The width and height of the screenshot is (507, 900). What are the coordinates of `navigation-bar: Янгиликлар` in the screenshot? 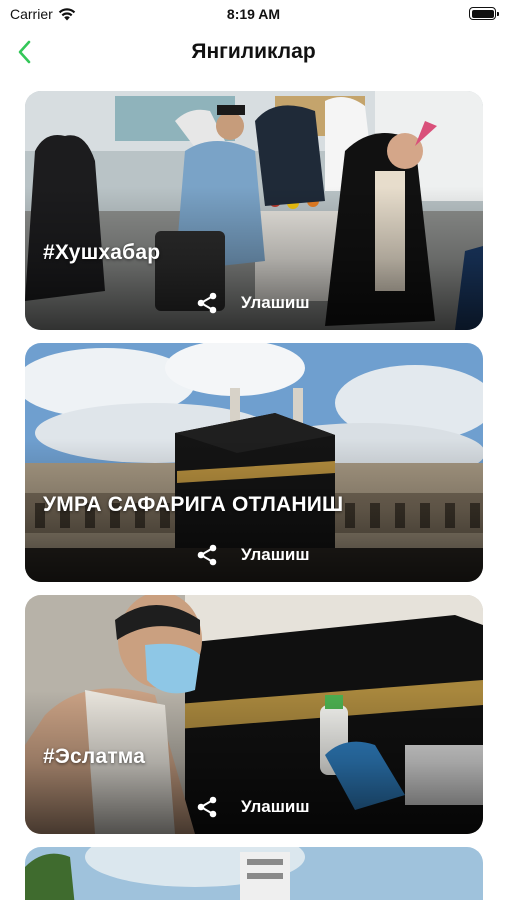 It's located at (253, 52).